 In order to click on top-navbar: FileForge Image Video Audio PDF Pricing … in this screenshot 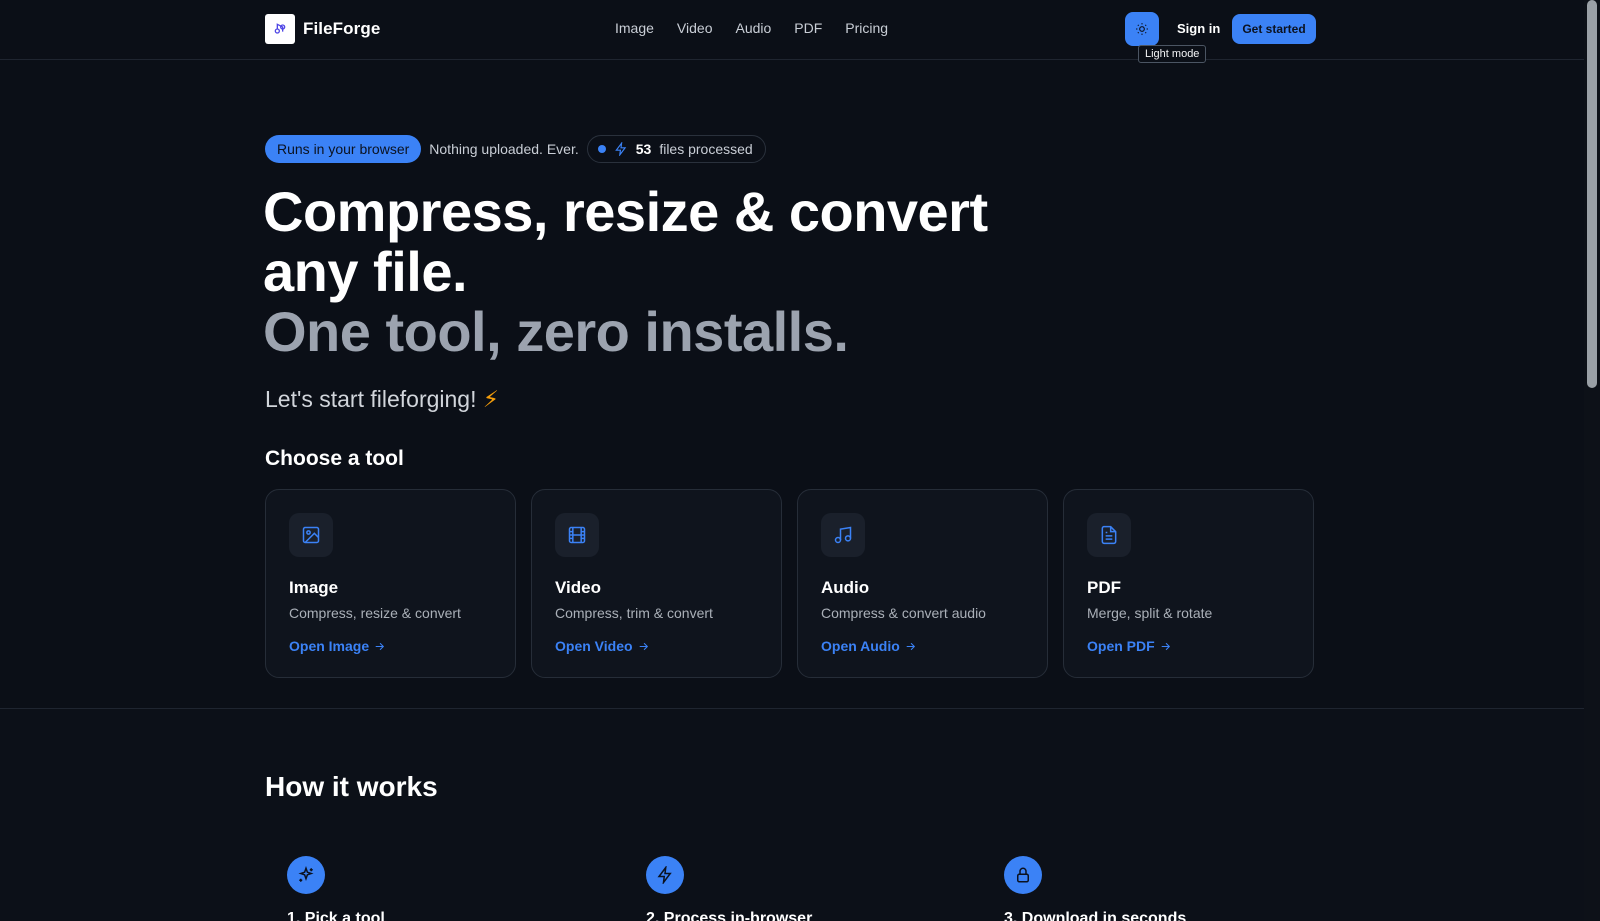, I will do `click(792, 31)`.